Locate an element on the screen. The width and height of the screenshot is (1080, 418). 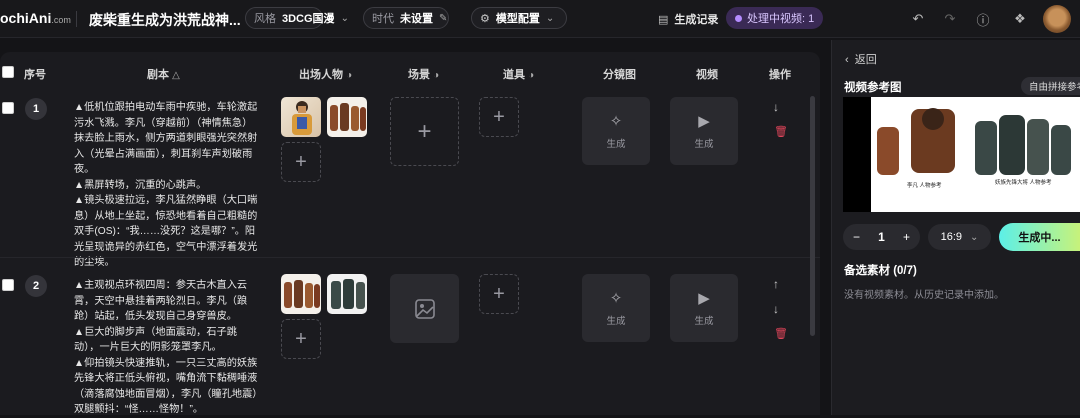
free-stitch-button: 自由拼接参考 is located at coordinates (1050, 86).